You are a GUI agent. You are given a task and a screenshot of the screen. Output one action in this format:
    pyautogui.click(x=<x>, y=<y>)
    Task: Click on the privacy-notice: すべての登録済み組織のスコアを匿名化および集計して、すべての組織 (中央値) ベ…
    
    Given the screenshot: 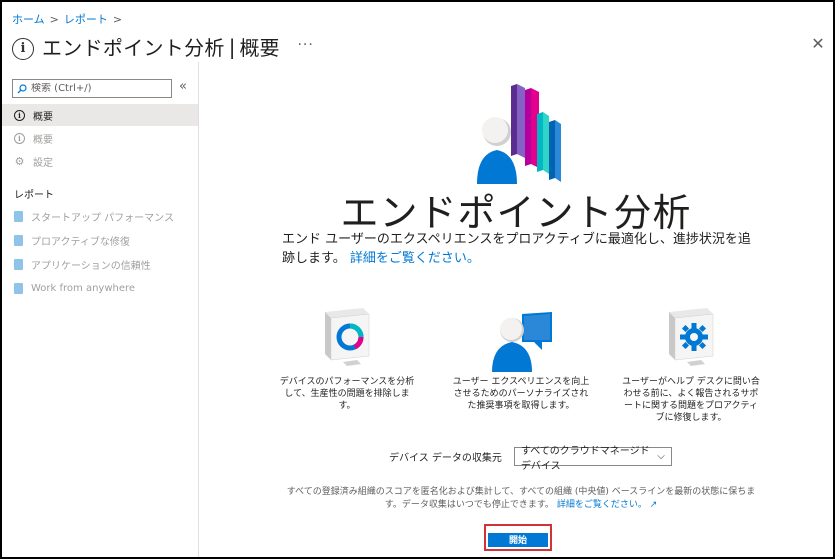 What is the action you would take?
    pyautogui.click(x=521, y=499)
    